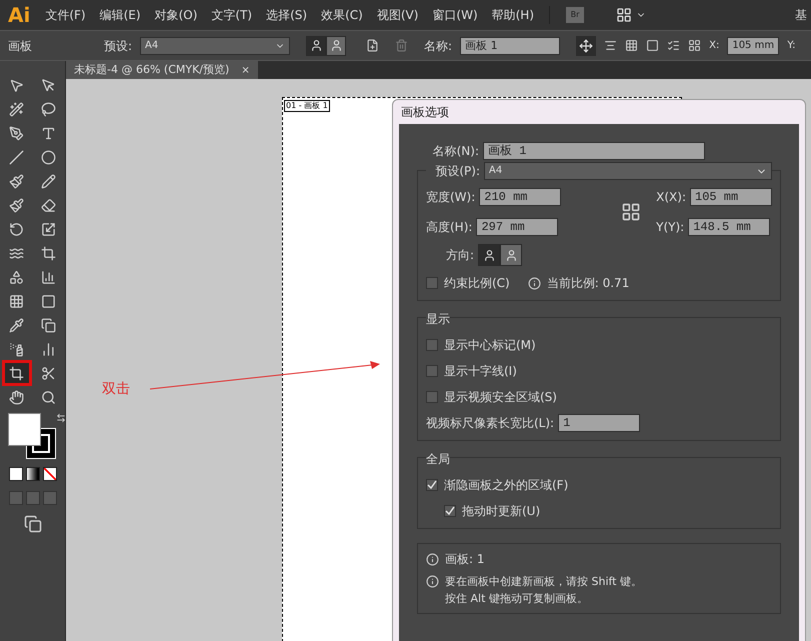  Describe the element at coordinates (517, 227) in the screenshot. I see `height-field: 297 mm` at that location.